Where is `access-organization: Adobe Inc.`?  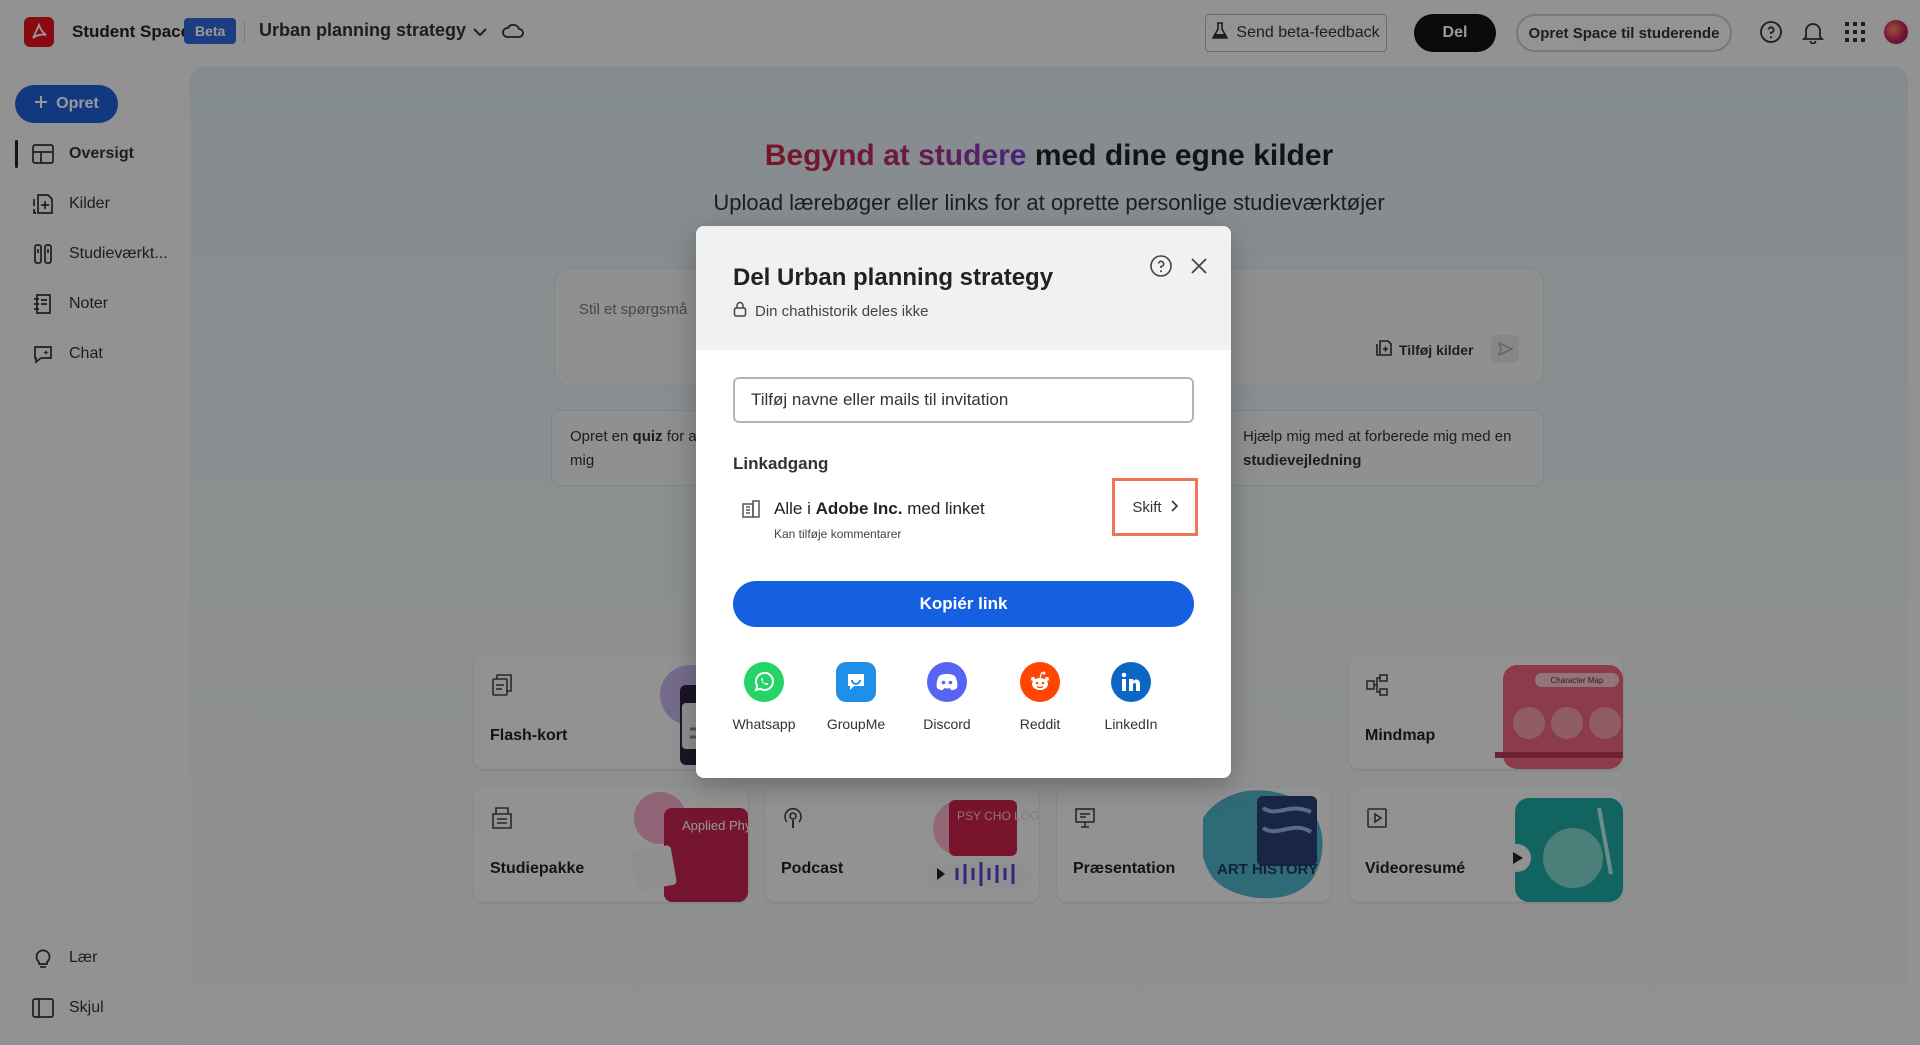
access-organization: Adobe Inc. is located at coordinates (859, 508).